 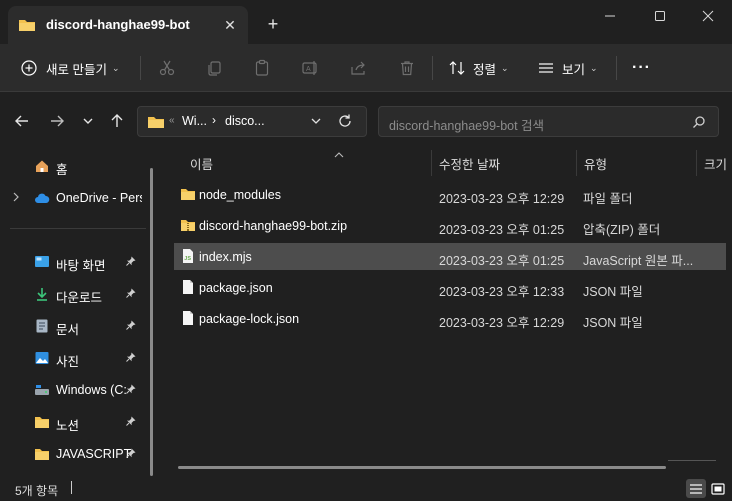 I want to click on desktop-icon, so click(x=42, y=262).